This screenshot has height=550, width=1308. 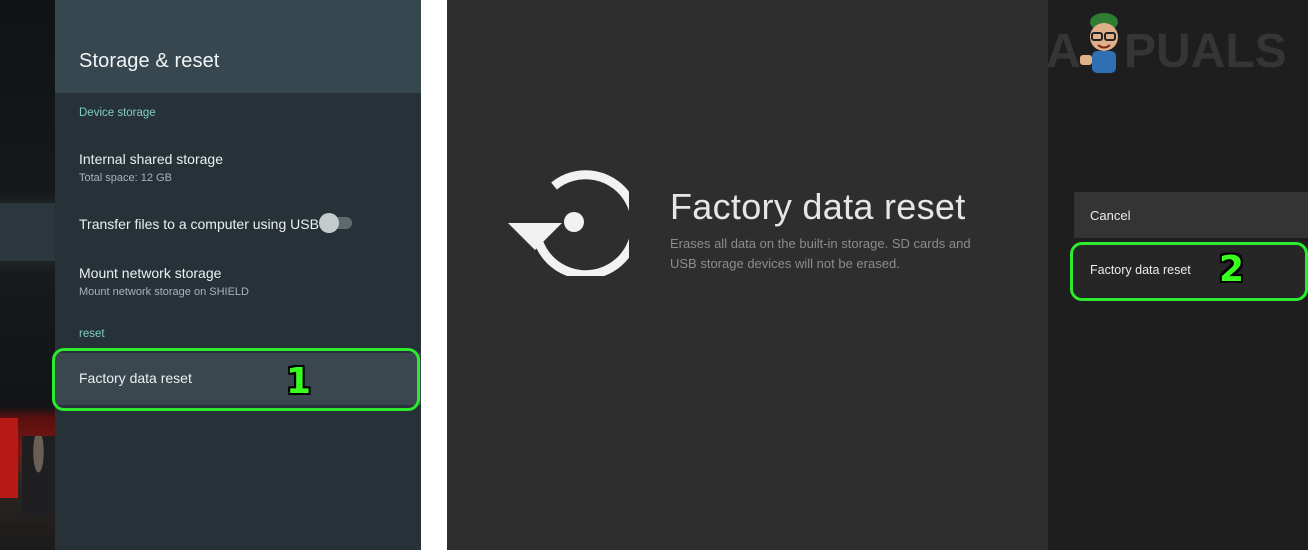 I want to click on menu-item-subtitle: Mount network storage on SHIELD, so click(x=164, y=292).